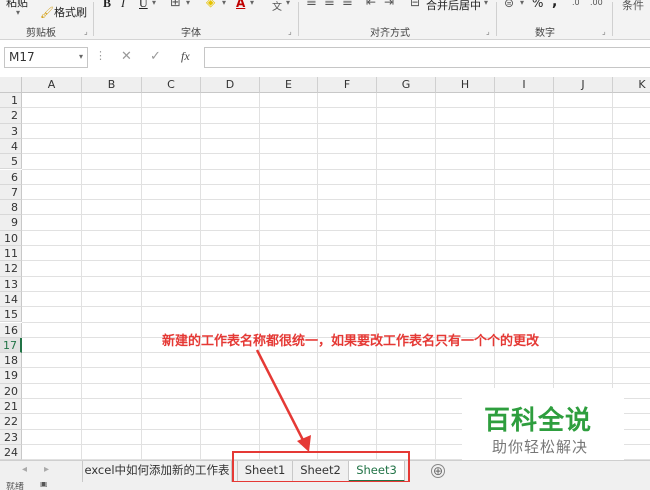 Image resolution: width=650 pixels, height=490 pixels. What do you see at coordinates (576, 3) in the screenshot?
I see `increase-decimal-icon: .0` at bounding box center [576, 3].